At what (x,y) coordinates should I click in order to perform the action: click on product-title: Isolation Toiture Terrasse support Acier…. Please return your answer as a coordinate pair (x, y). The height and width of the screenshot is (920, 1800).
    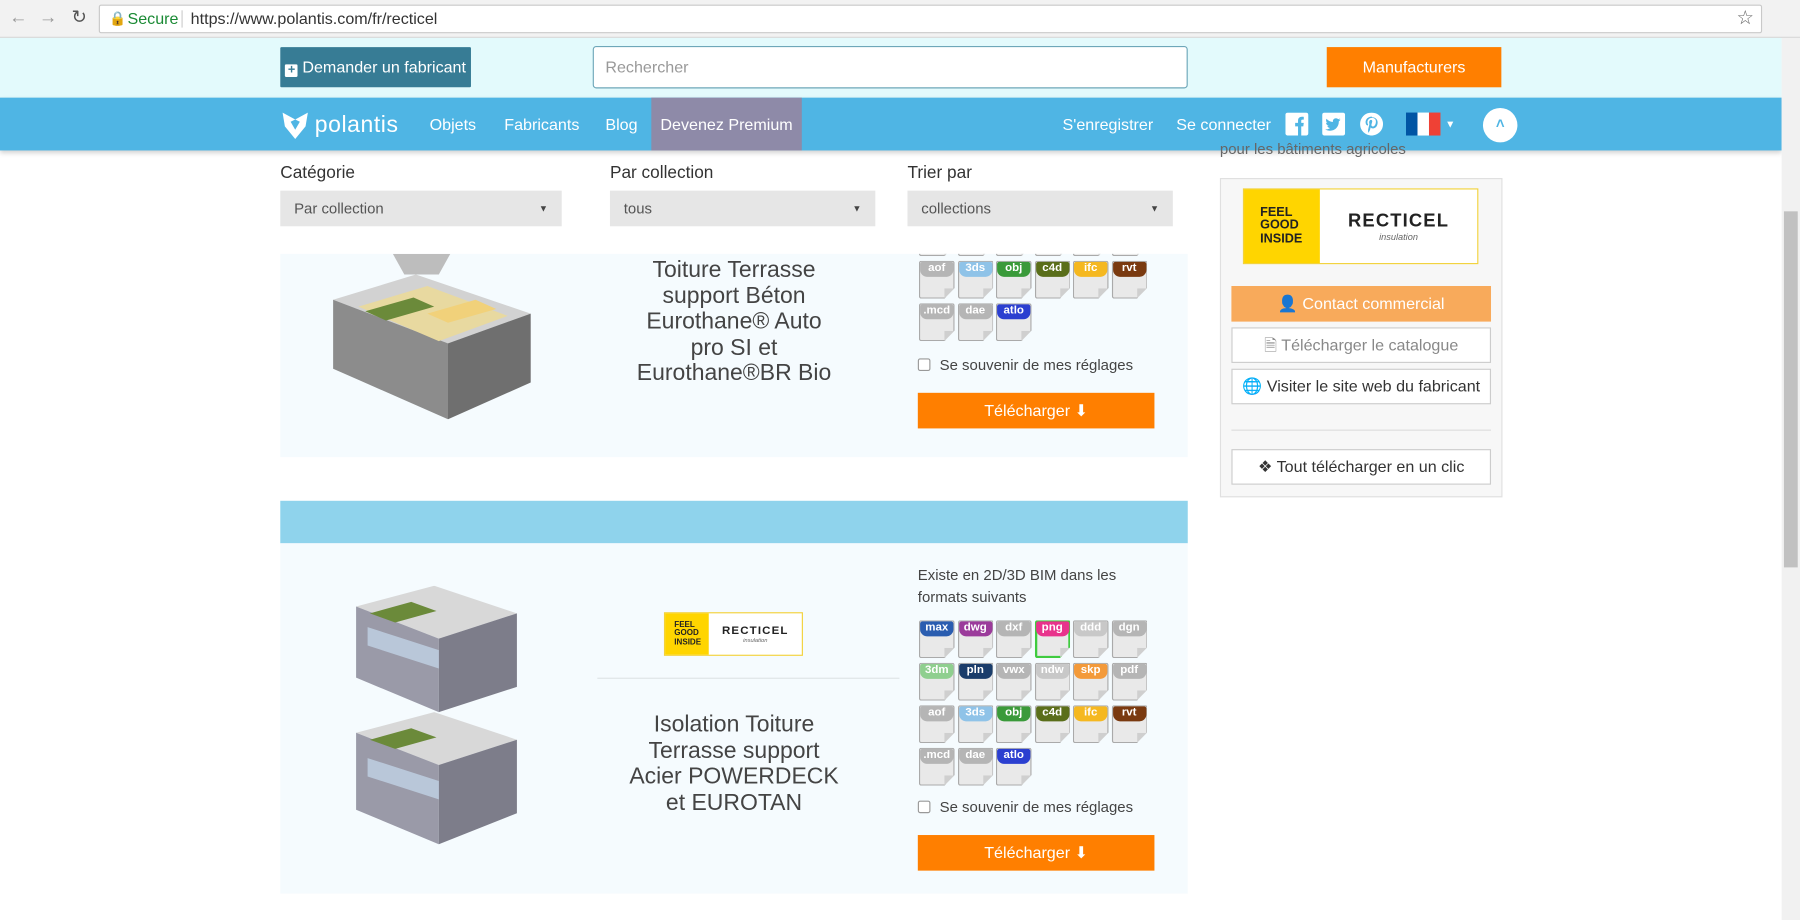
    Looking at the image, I should click on (733, 763).